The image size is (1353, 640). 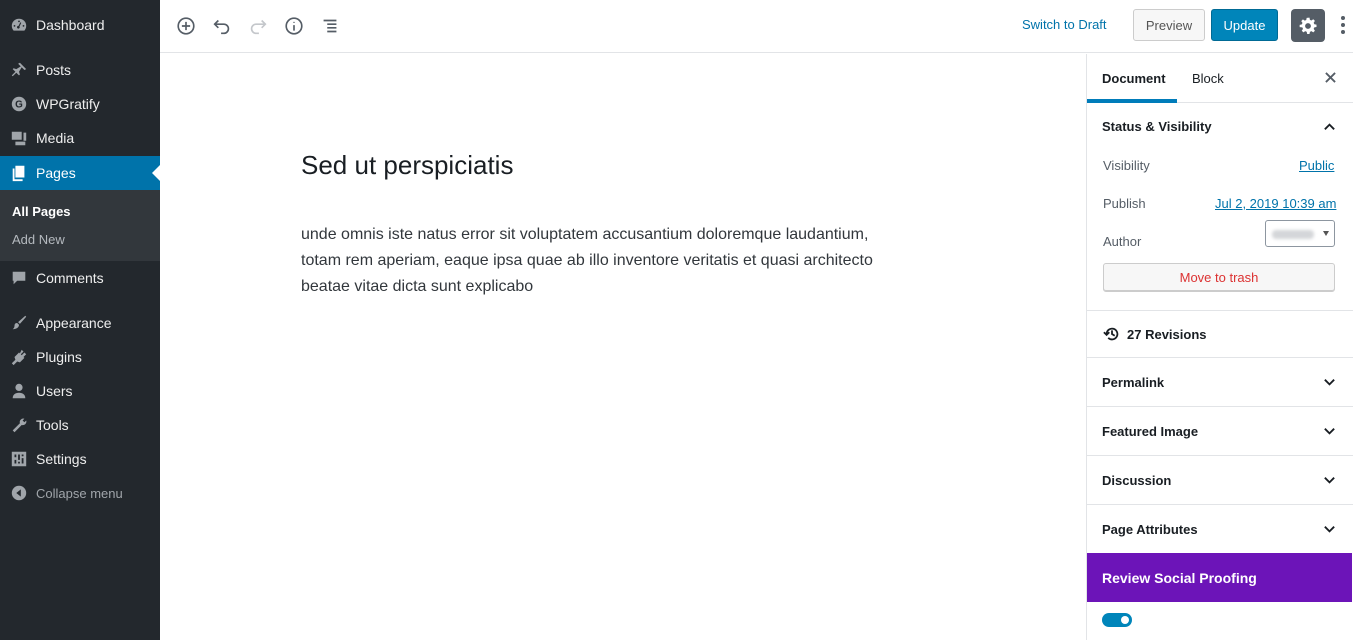 What do you see at coordinates (1117, 620) in the screenshot?
I see `social-proofing-toggle` at bounding box center [1117, 620].